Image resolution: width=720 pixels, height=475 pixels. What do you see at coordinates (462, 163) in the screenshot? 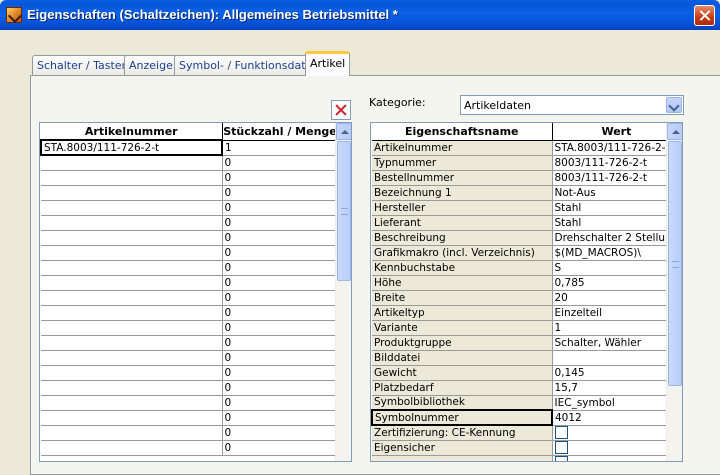
I see `property-name-cell: Typnummer` at bounding box center [462, 163].